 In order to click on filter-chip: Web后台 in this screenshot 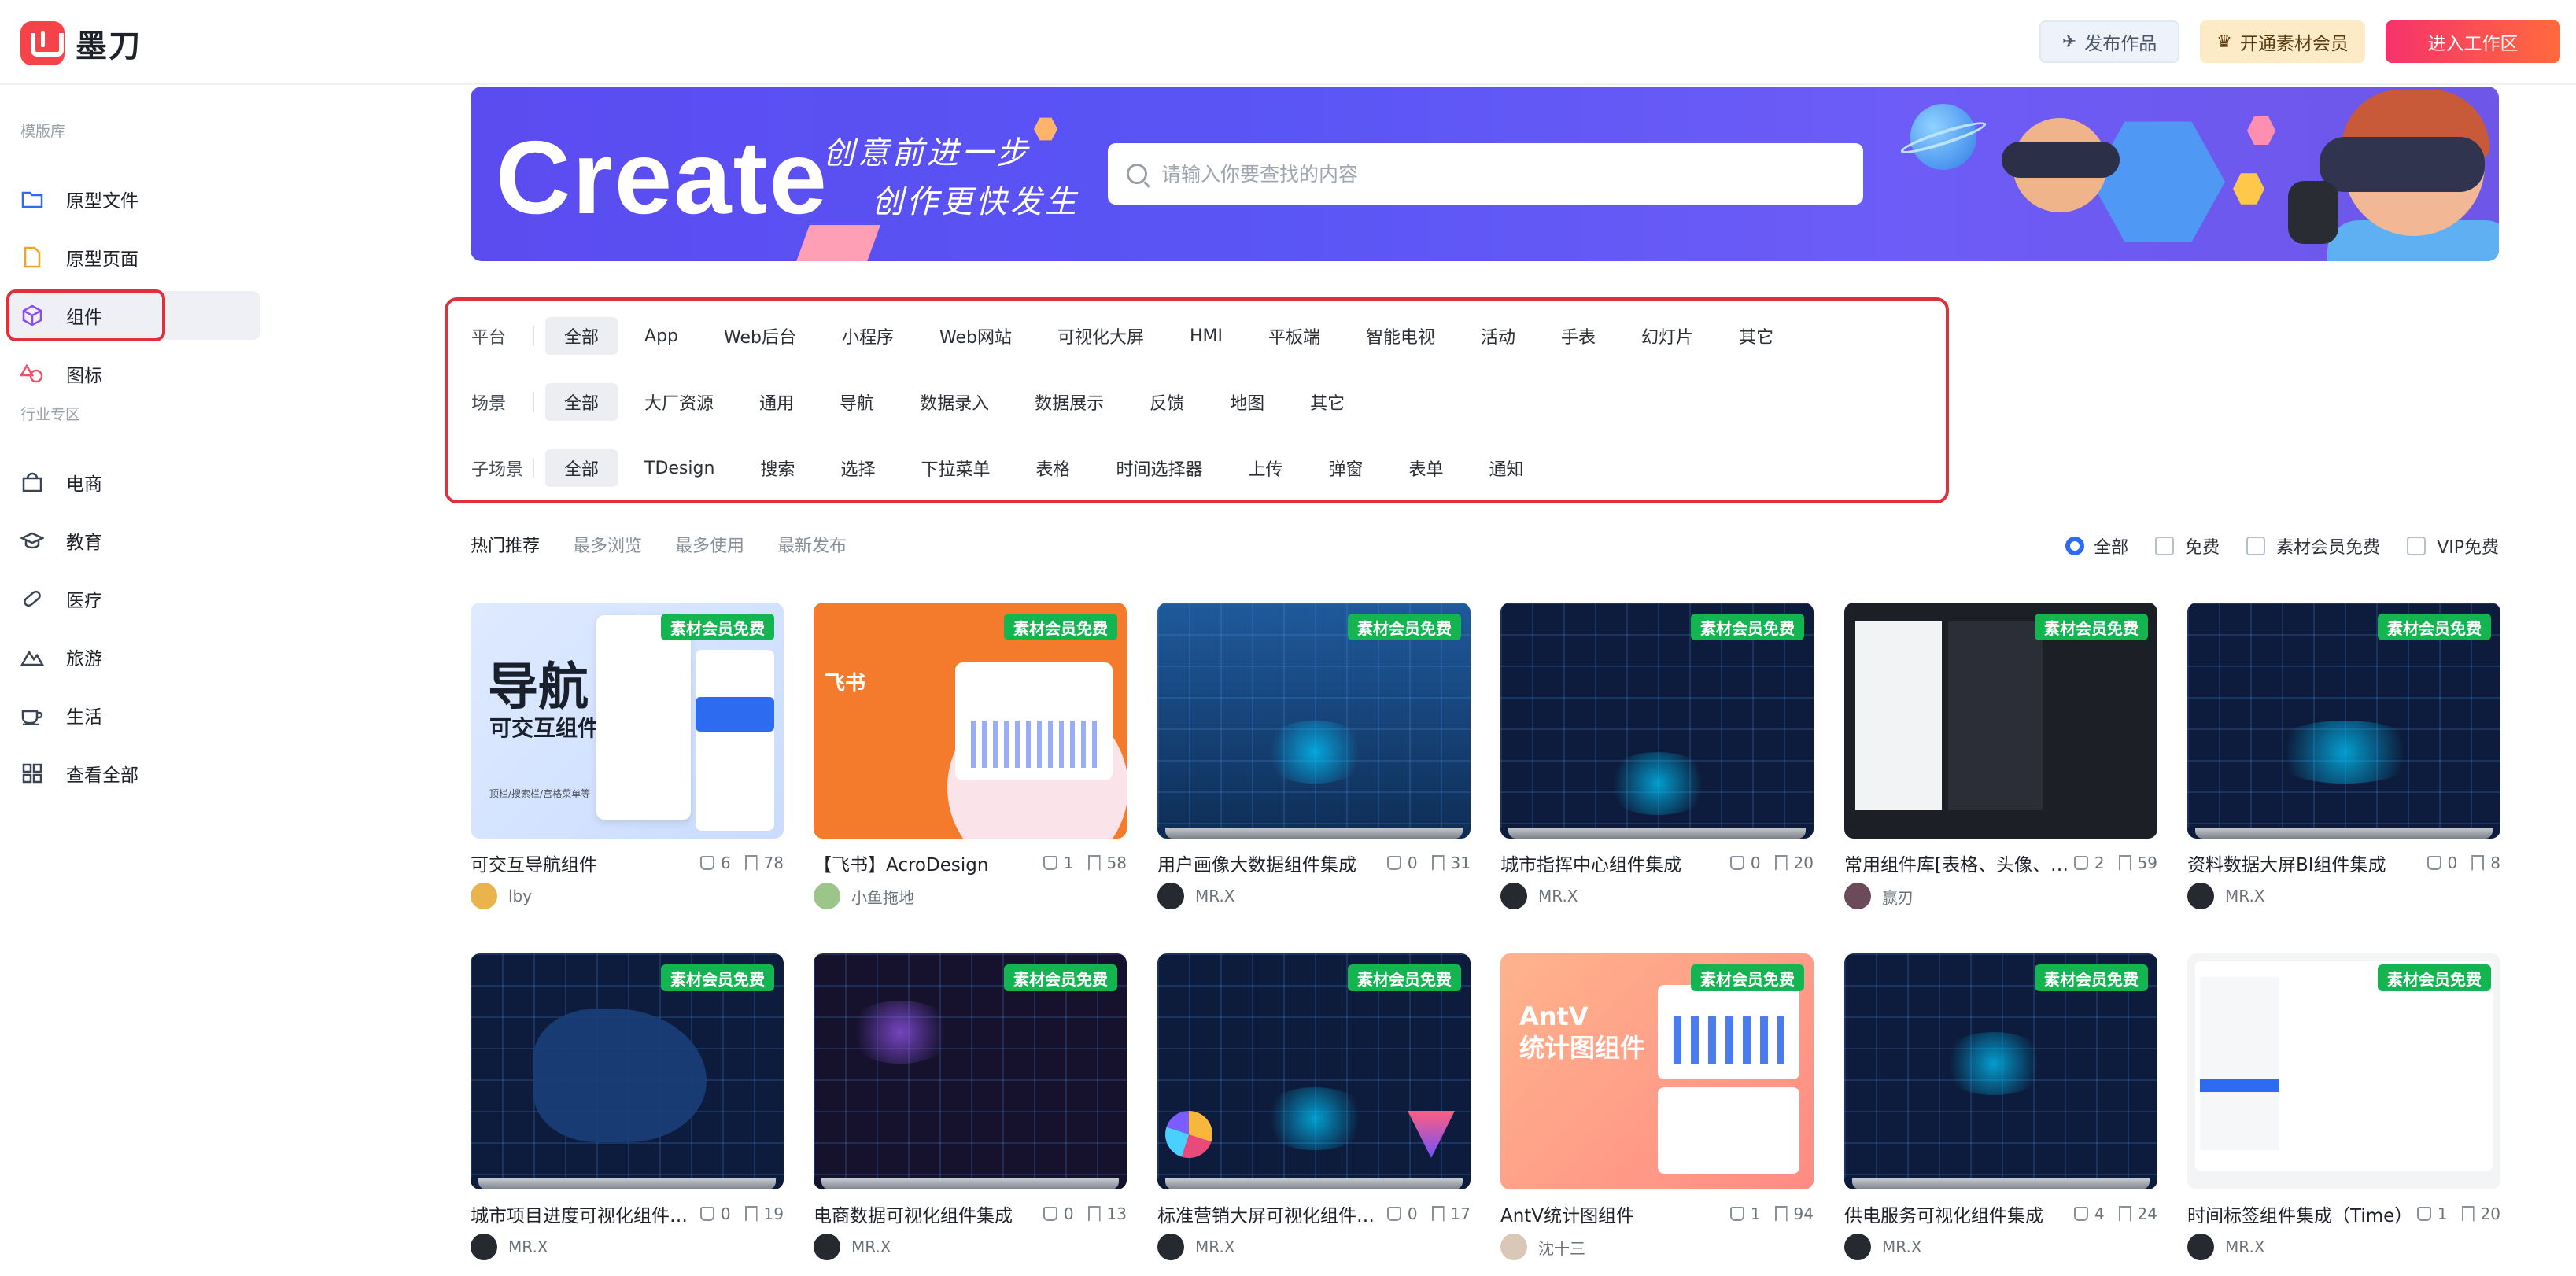, I will do `click(760, 336)`.